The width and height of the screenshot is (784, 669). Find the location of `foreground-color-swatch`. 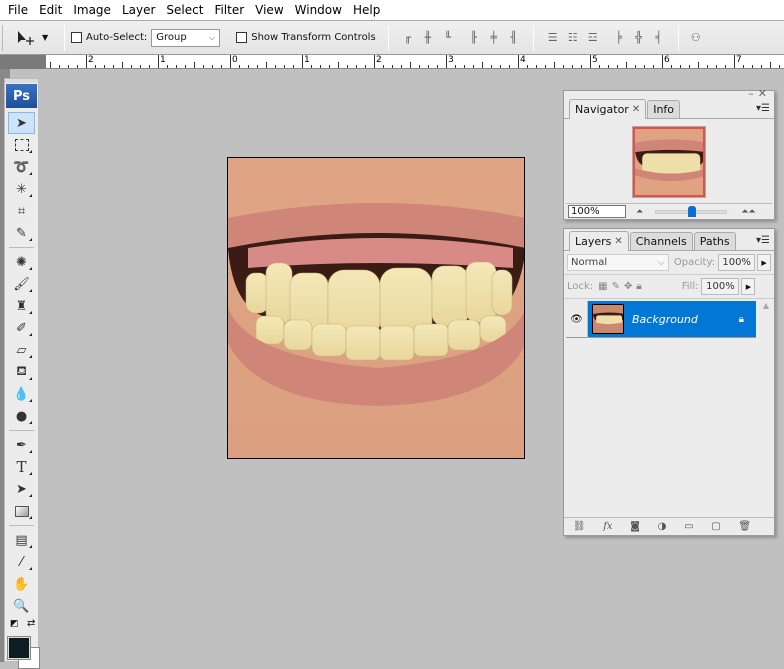

foreground-color-swatch is located at coordinates (19, 648).